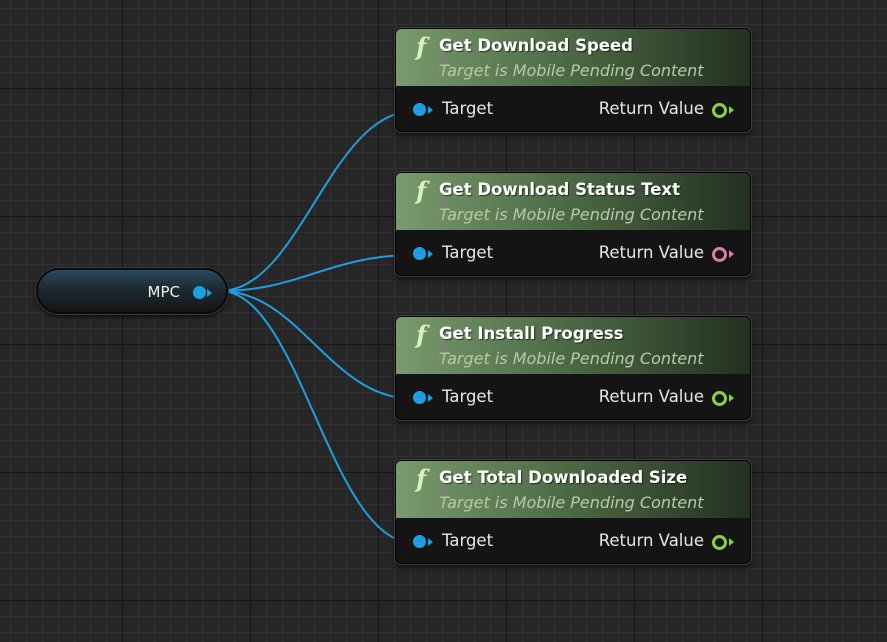 The image size is (887, 642). Describe the element at coordinates (559, 189) in the screenshot. I see `node-title: Get Download Status Text` at that location.